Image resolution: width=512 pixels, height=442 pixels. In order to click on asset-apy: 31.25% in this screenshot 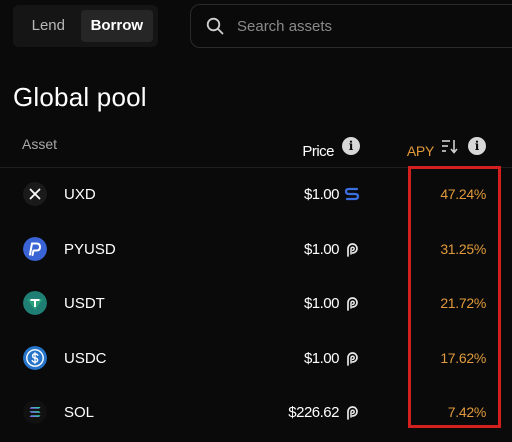, I will do `click(463, 248)`.